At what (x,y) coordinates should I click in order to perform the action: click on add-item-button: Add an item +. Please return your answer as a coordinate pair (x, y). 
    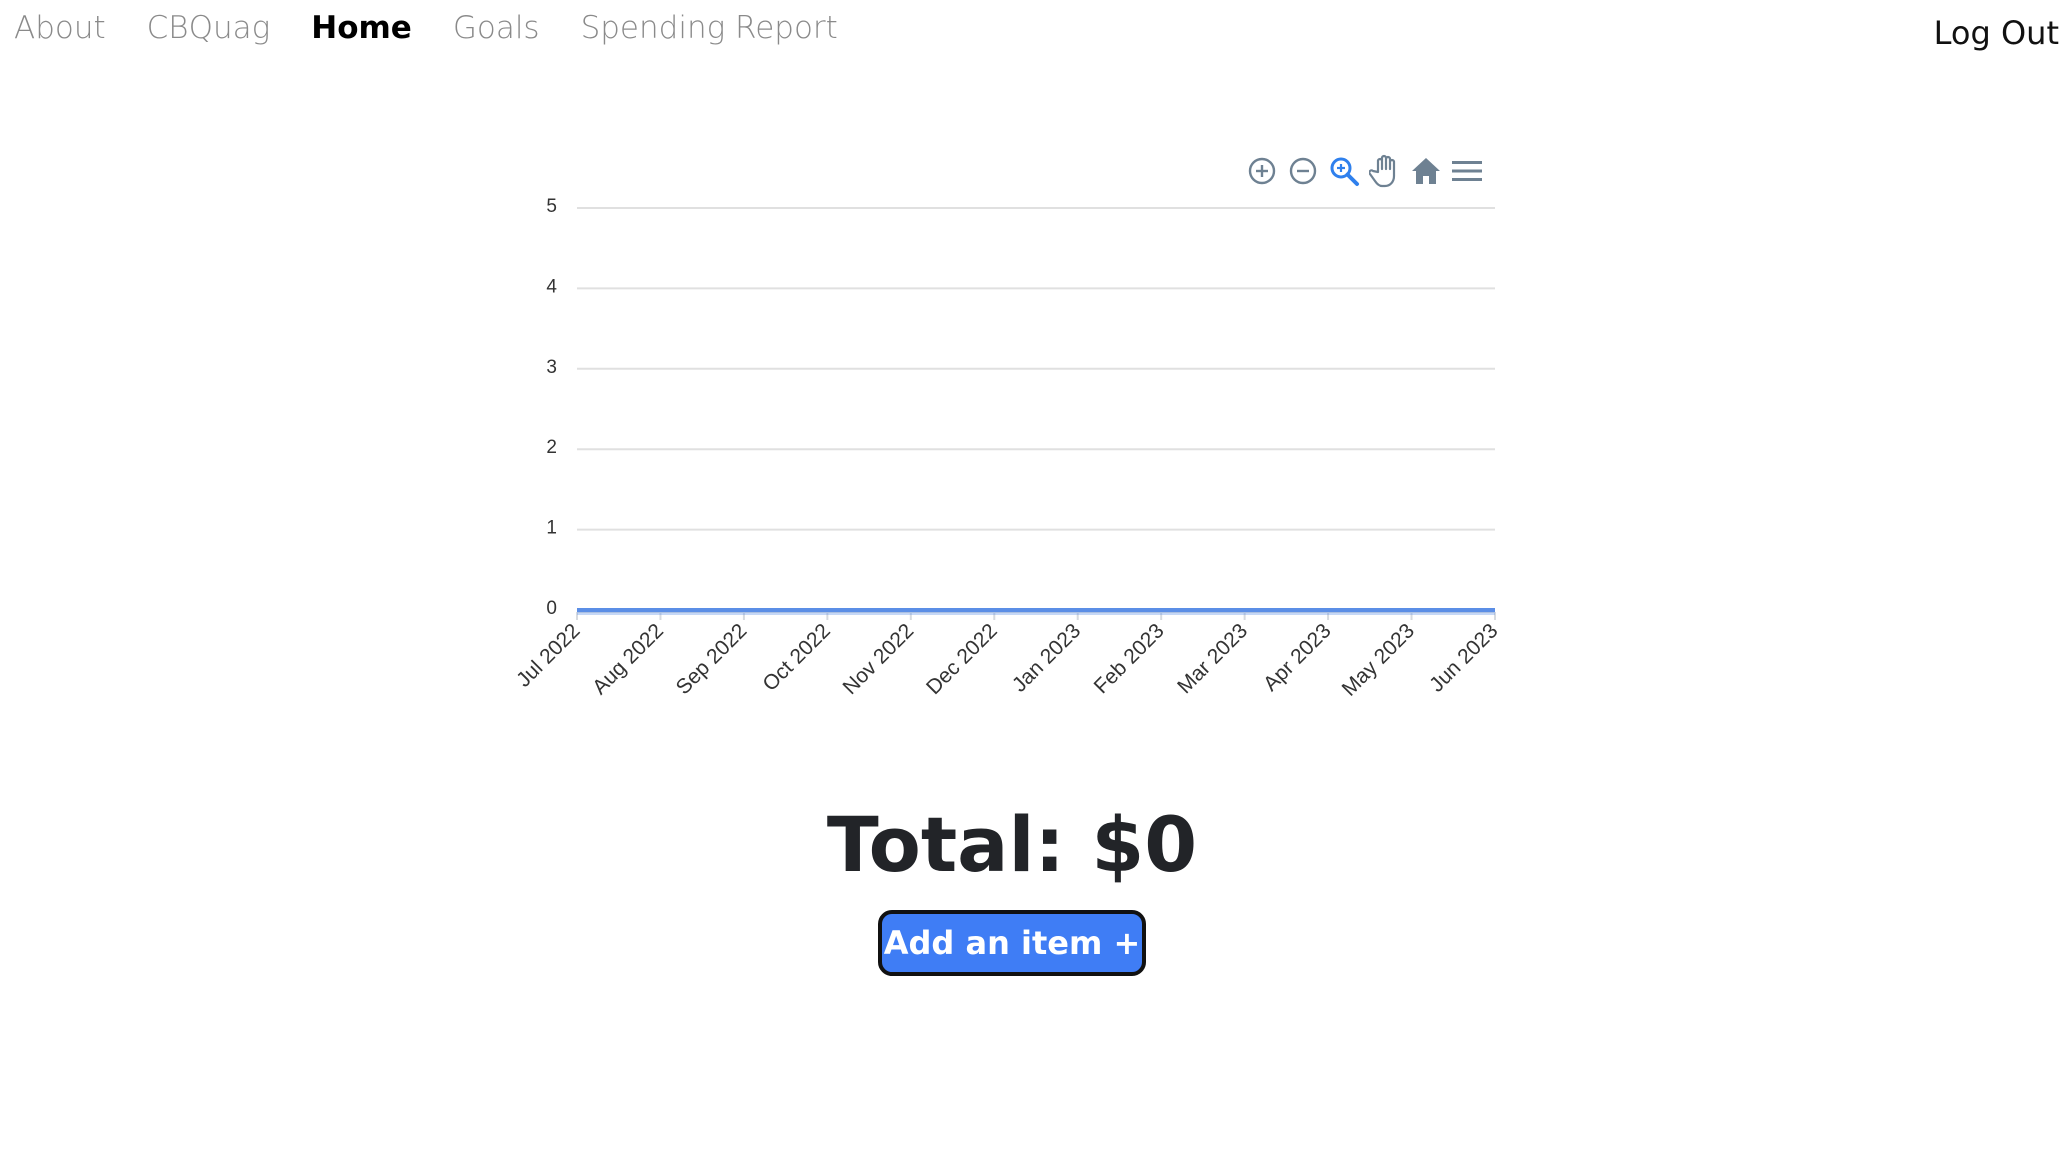
    Looking at the image, I should click on (1012, 943).